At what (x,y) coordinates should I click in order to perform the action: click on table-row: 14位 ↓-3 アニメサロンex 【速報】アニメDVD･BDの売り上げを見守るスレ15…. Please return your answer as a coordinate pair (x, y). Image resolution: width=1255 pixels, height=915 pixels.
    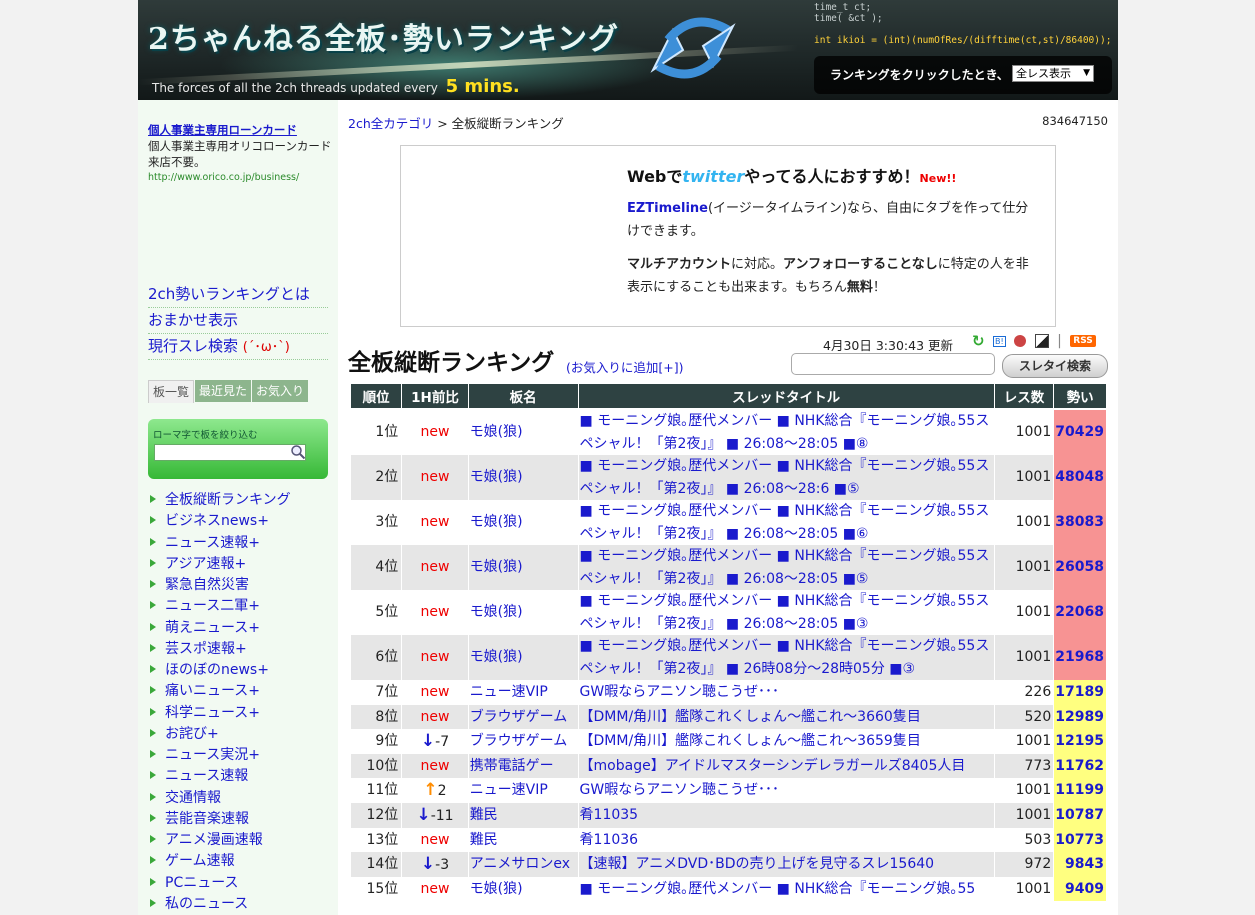
    Looking at the image, I should click on (728, 864).